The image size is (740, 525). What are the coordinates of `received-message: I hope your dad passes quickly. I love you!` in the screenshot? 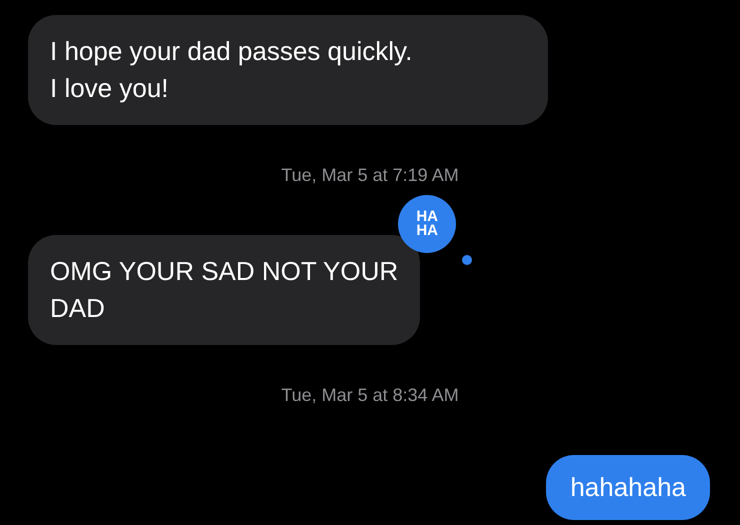 It's located at (288, 70).